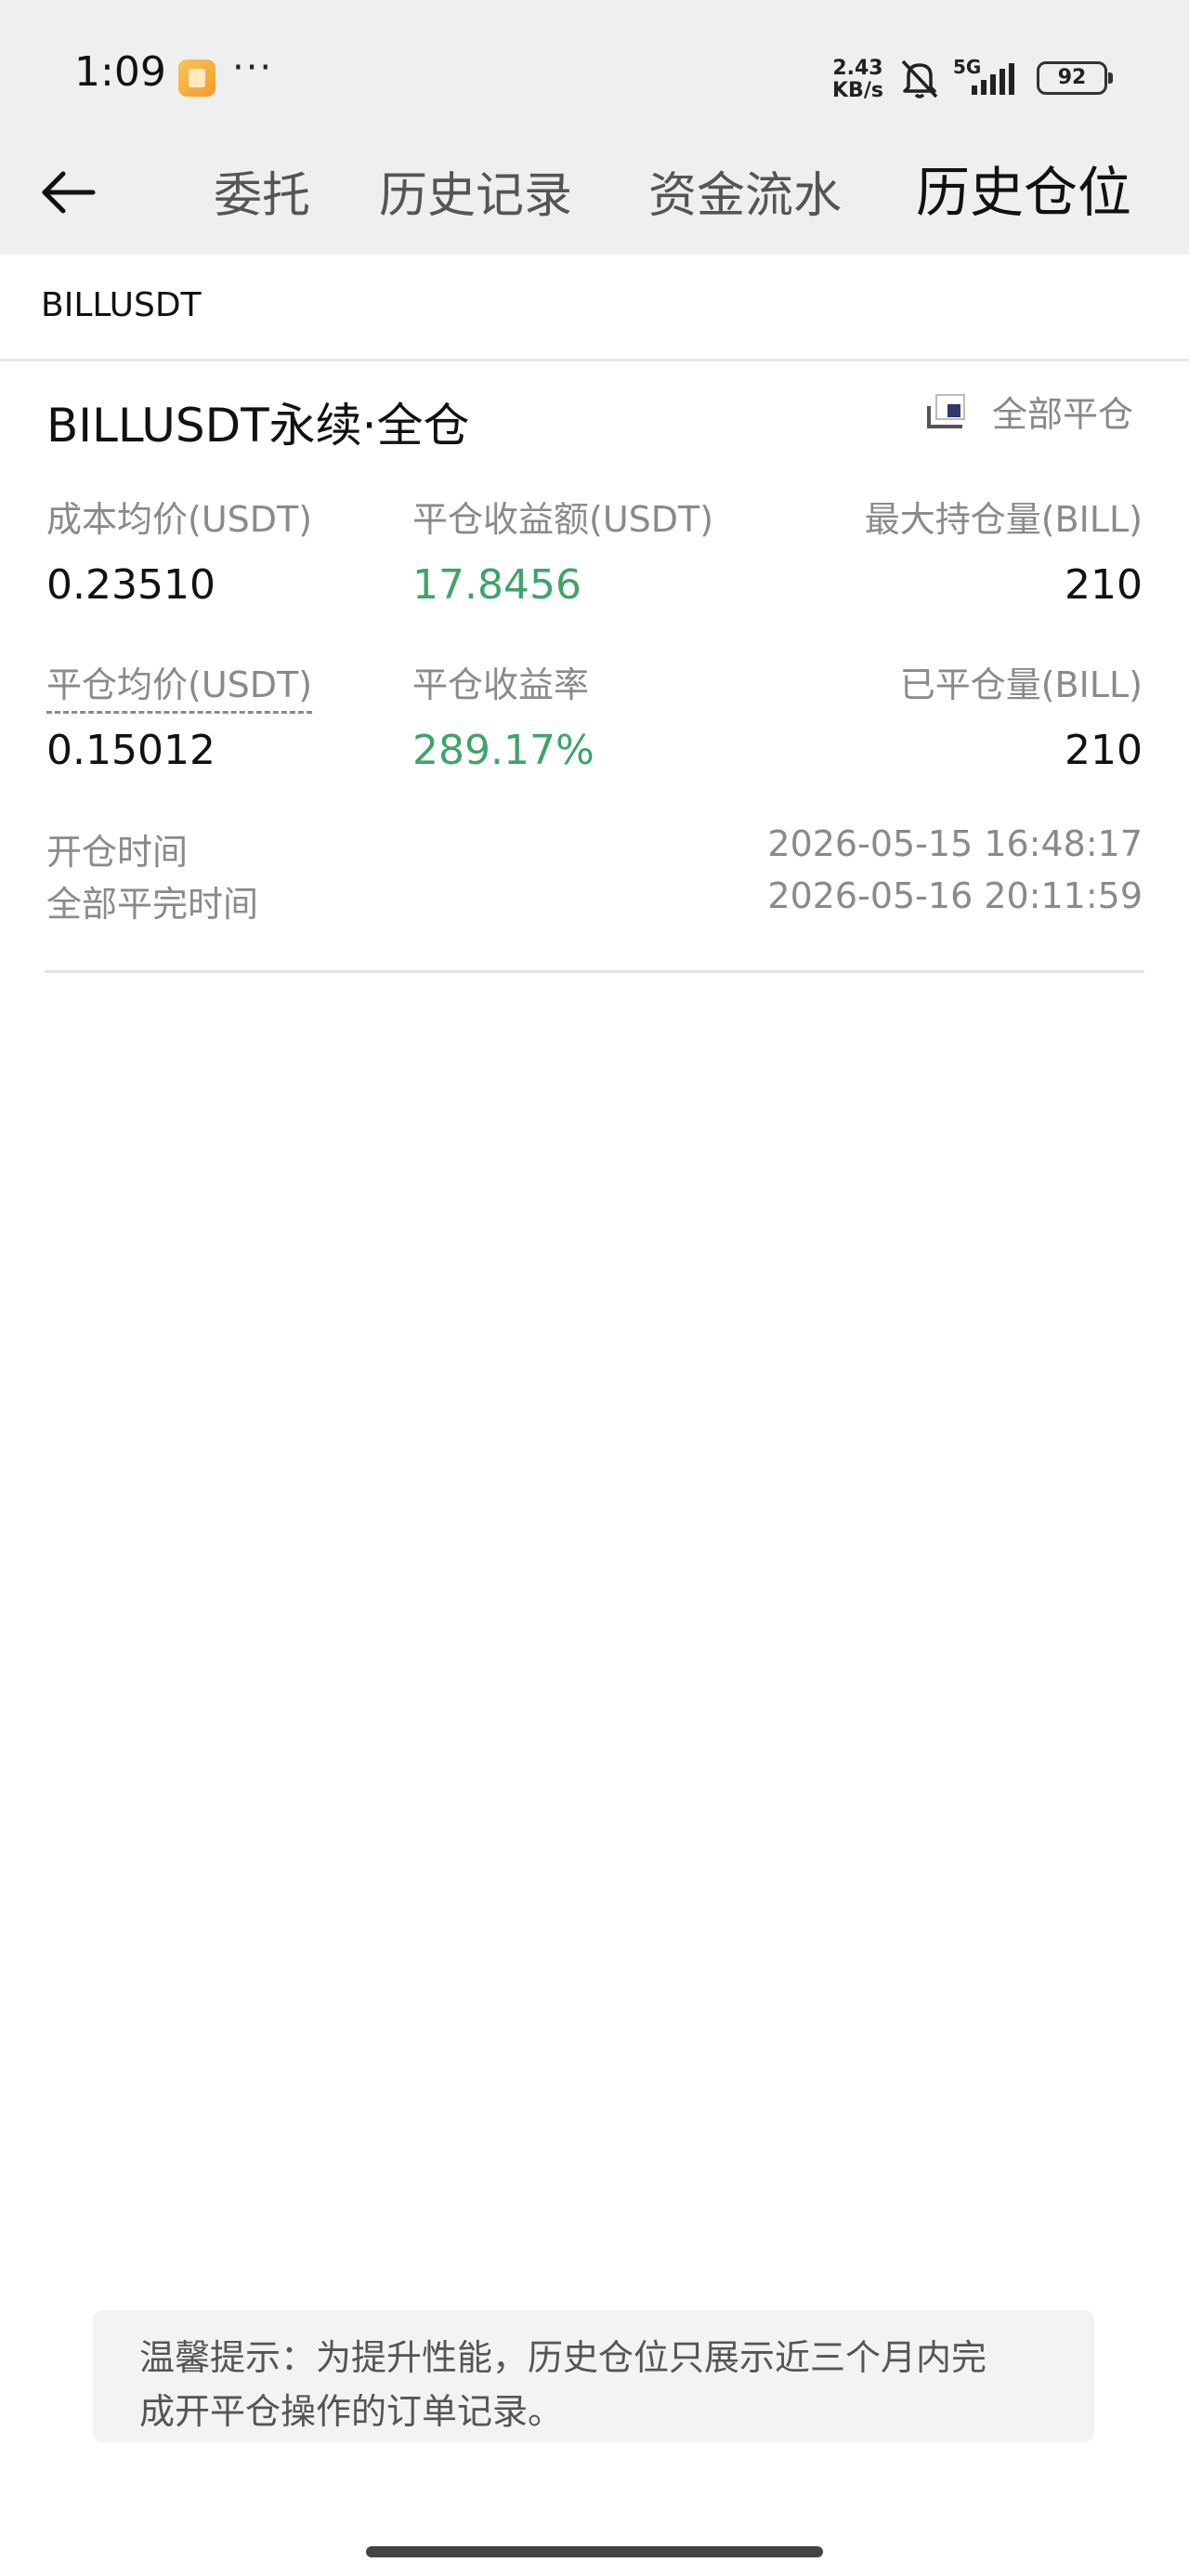  What do you see at coordinates (857, 90) in the screenshot?
I see `net-speed-unit: KB/s` at bounding box center [857, 90].